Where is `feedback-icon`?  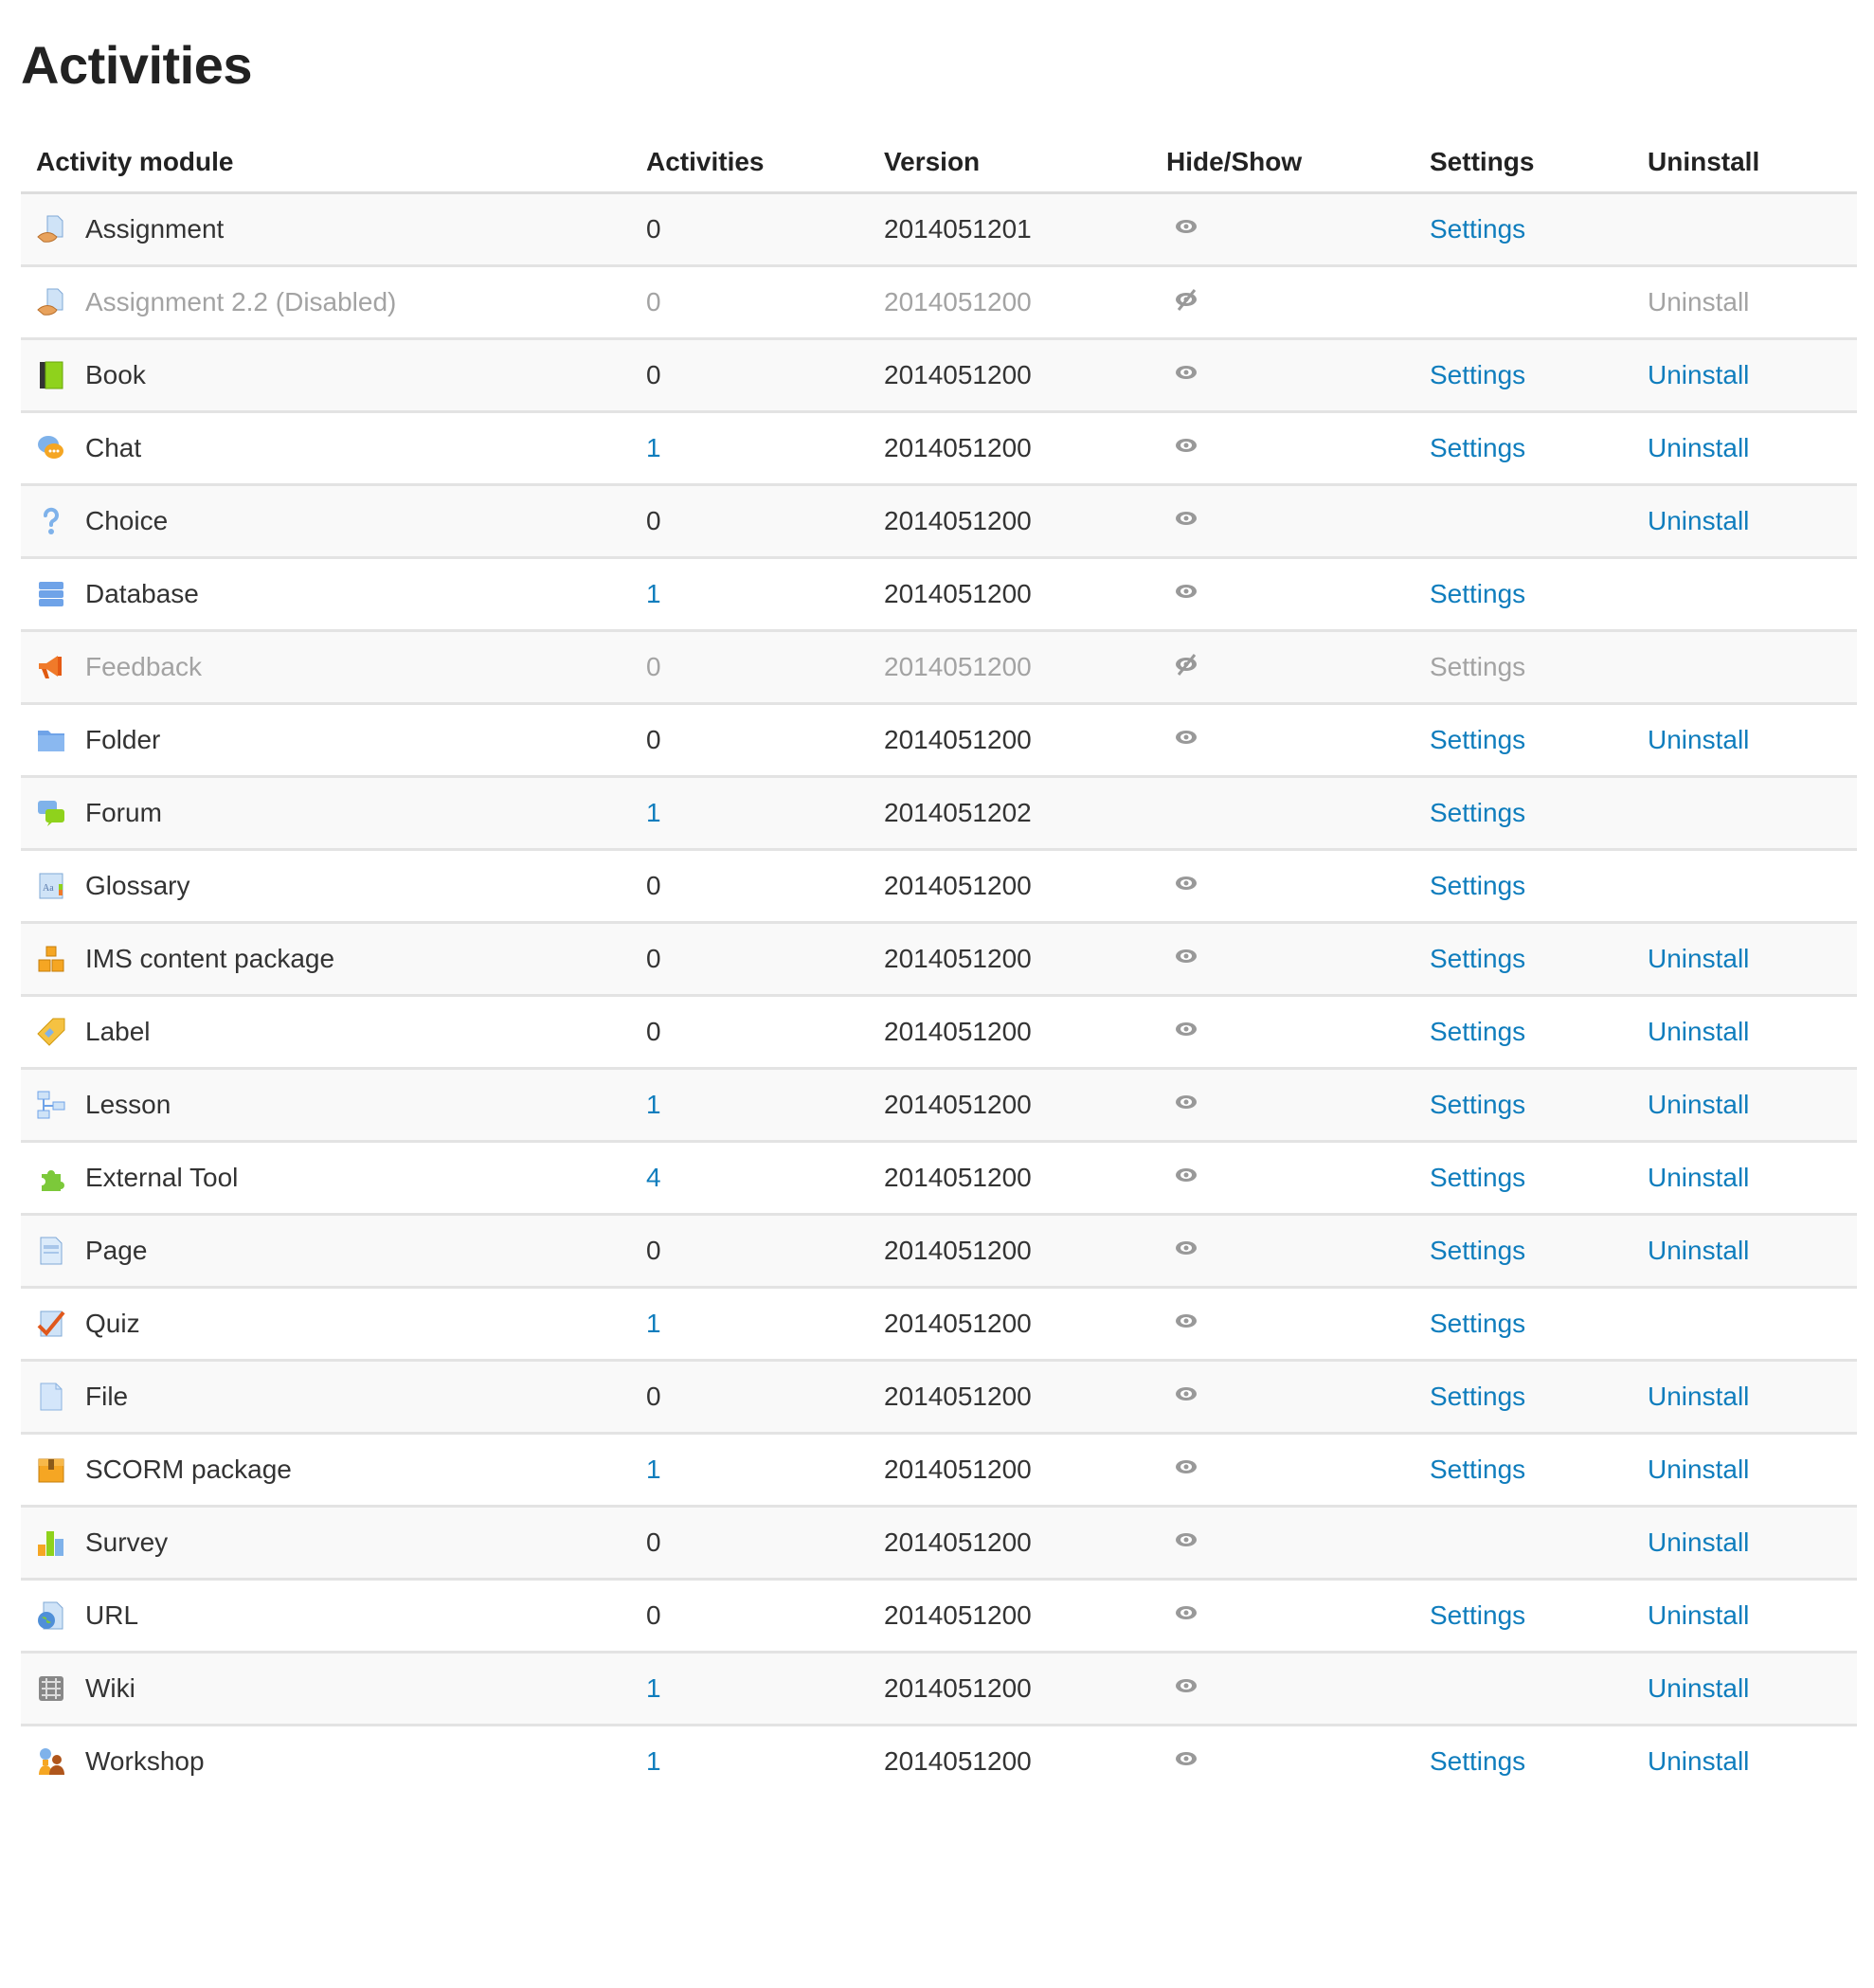 feedback-icon is located at coordinates (51, 667).